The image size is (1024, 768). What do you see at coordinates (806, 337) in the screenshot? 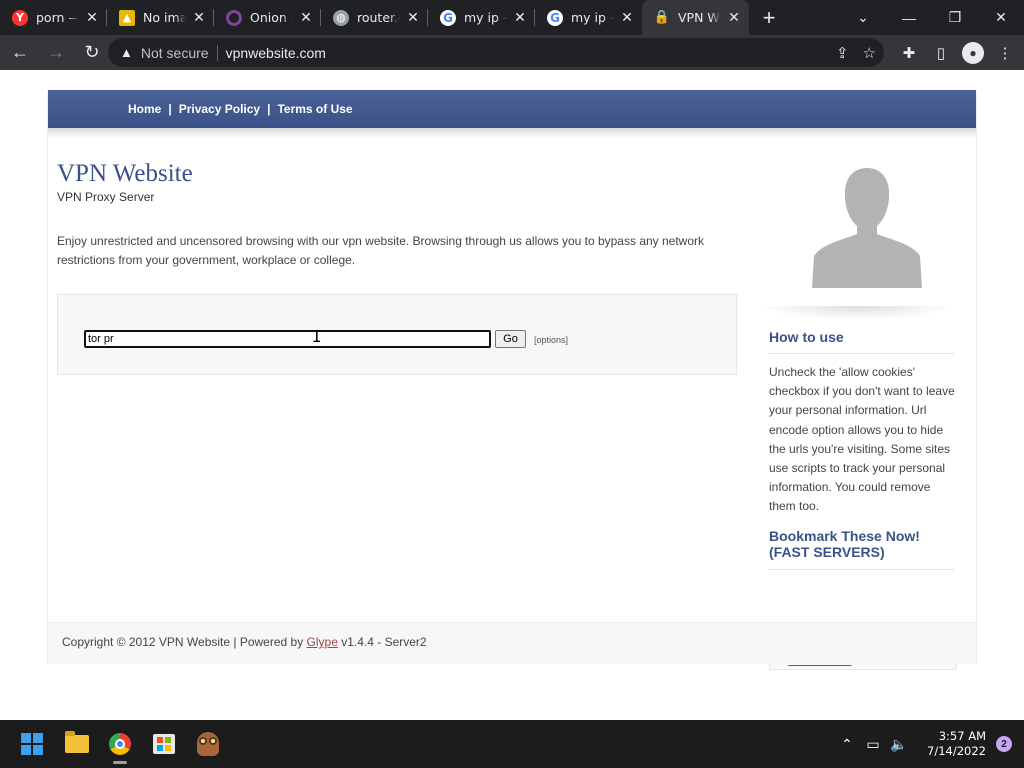
I see `how-to-use-heading: How to use` at bounding box center [806, 337].